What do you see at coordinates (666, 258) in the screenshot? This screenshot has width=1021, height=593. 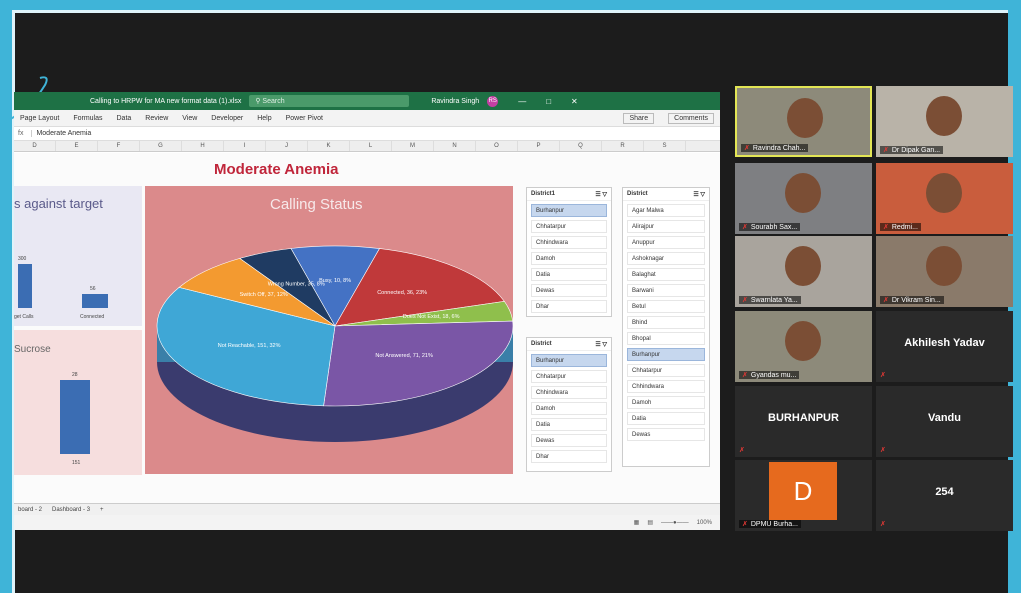 I see `slicer-item: Ashoknagar` at bounding box center [666, 258].